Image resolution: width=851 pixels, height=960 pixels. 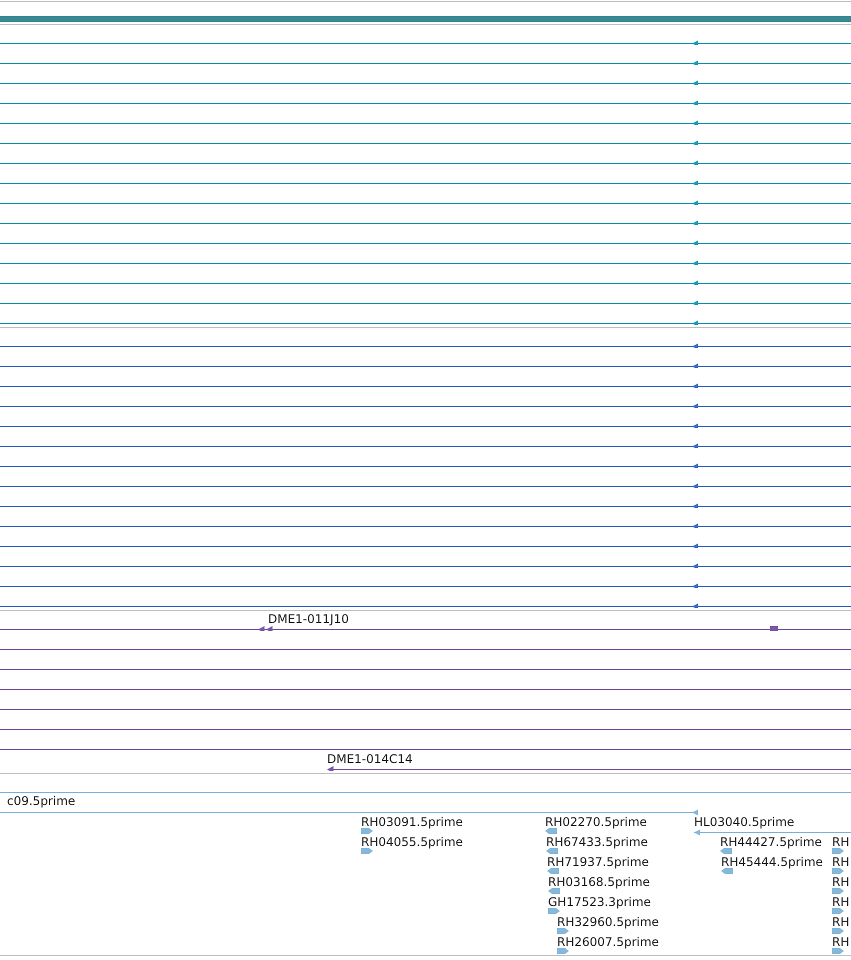 What do you see at coordinates (412, 842) in the screenshot?
I see `feature-label: RH04055.5prime` at bounding box center [412, 842].